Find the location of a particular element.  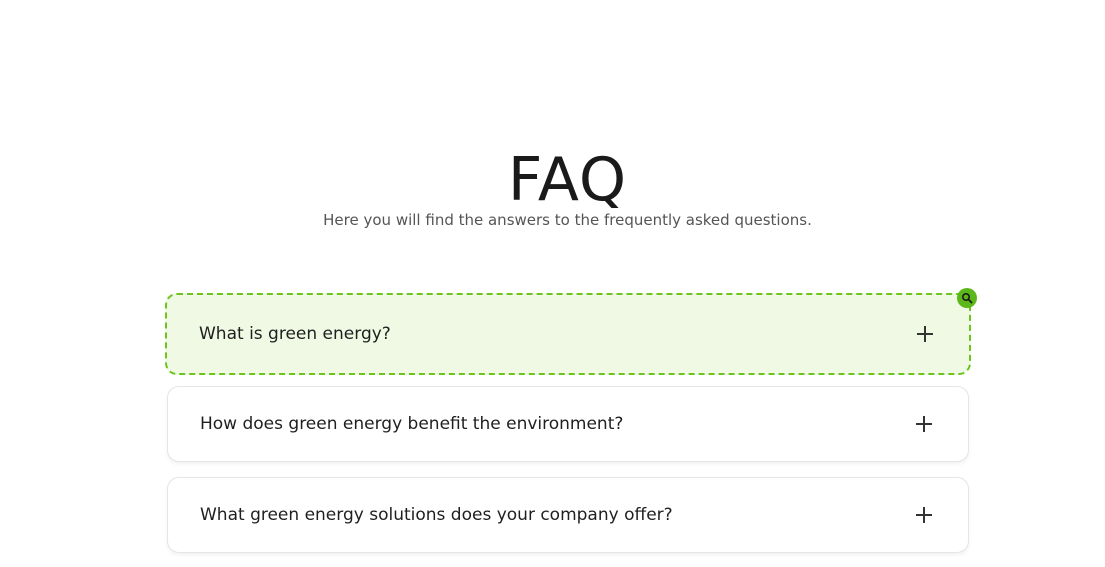

page-title: FAQ is located at coordinates (567, 180).